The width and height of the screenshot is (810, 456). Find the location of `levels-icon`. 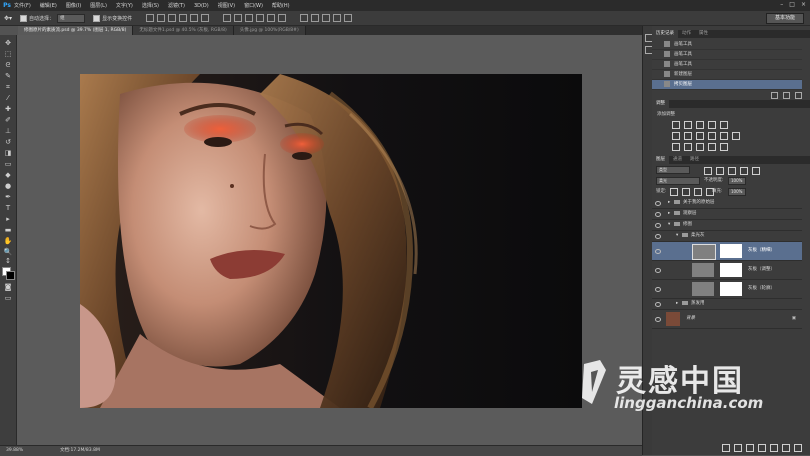

levels-icon is located at coordinates (688, 125).